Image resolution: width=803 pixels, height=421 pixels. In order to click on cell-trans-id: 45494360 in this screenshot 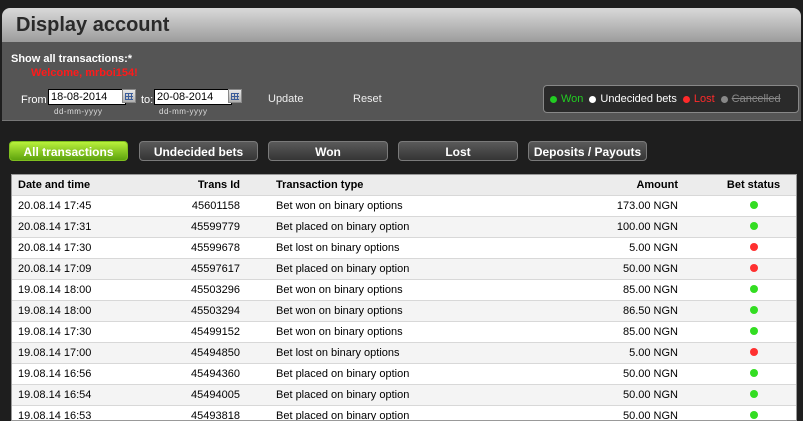, I will do `click(207, 374)`.